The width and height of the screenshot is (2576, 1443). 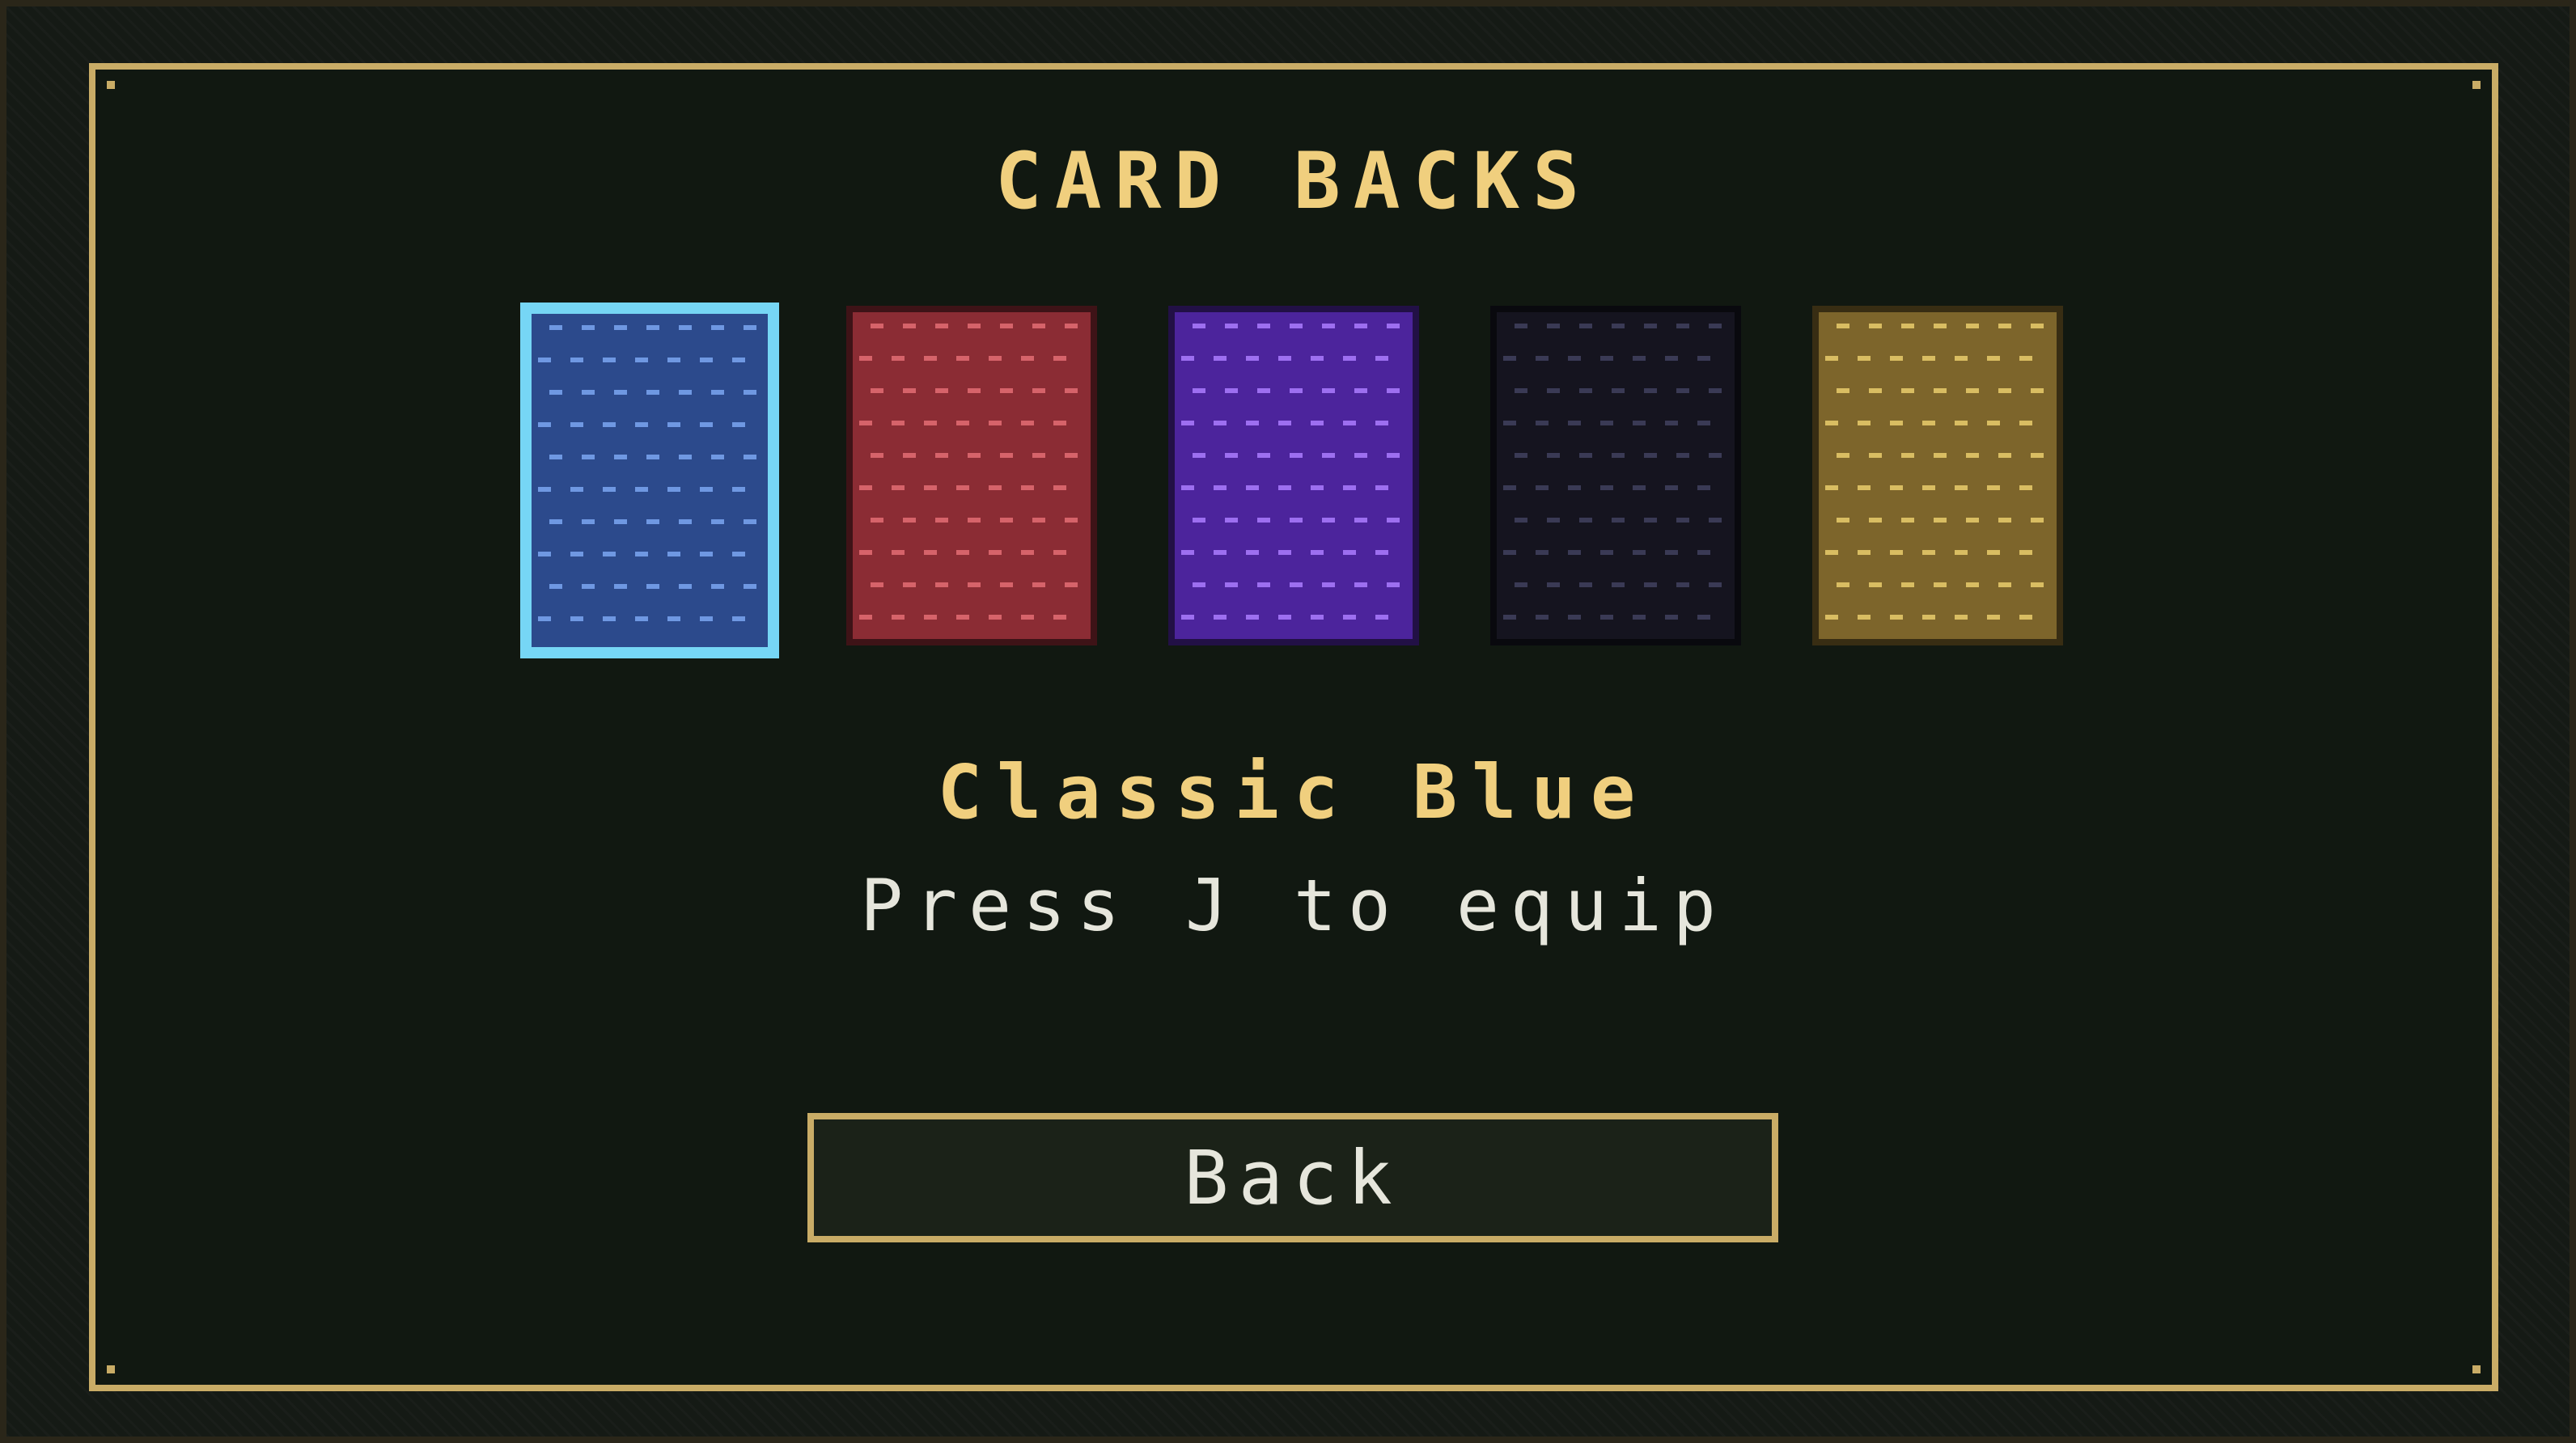 I want to click on card-back-purple-icon, so click(x=1293, y=475).